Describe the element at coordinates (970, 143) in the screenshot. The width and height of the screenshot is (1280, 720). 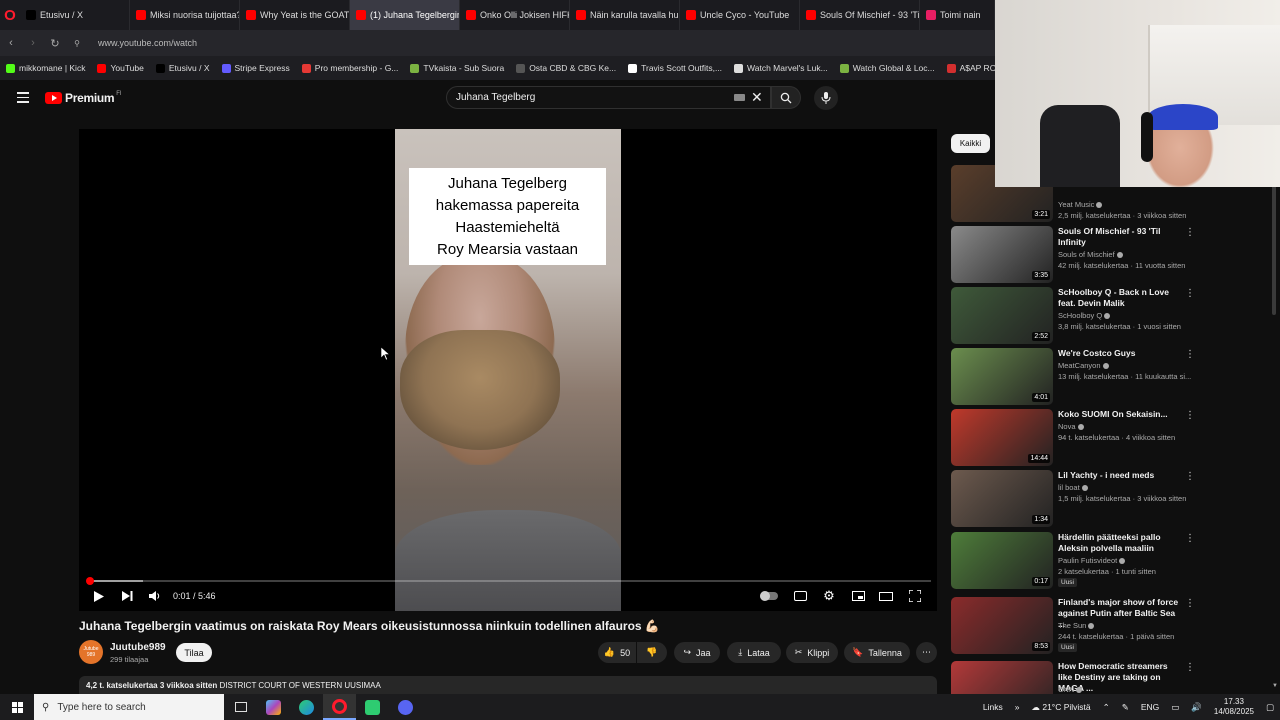
I see `filter-chip-all: Kaikki` at that location.